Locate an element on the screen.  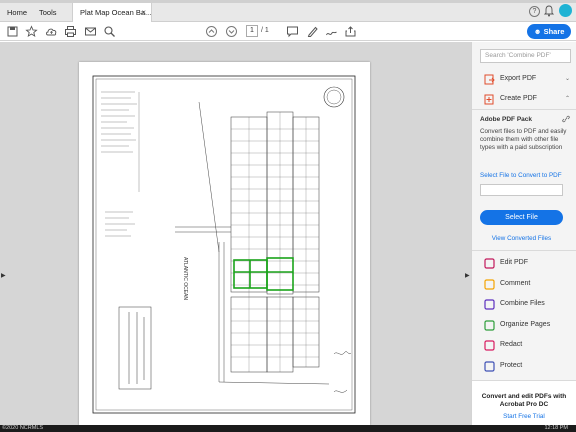
create-pdf-item: Create PDF ⌃ is located at coordinates (524, 99).